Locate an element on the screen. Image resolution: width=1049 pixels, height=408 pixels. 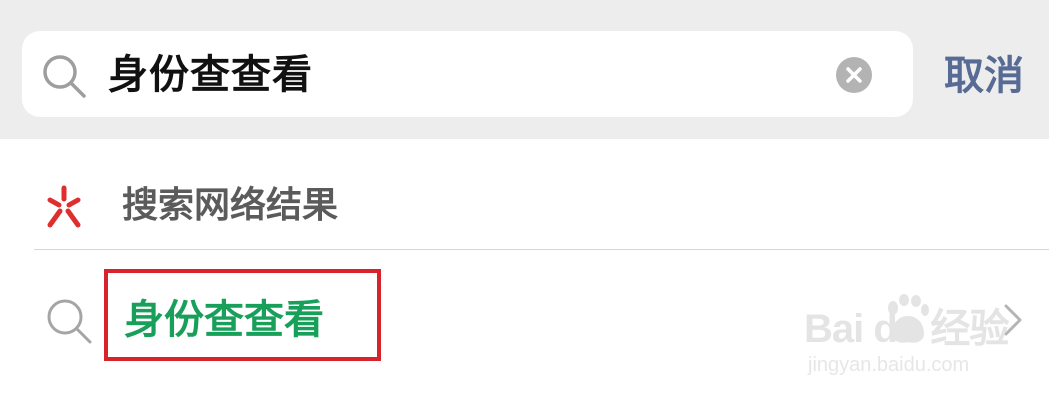
watermark: Bai du 经验 jingyan.baidu.com is located at coordinates (904, 340).